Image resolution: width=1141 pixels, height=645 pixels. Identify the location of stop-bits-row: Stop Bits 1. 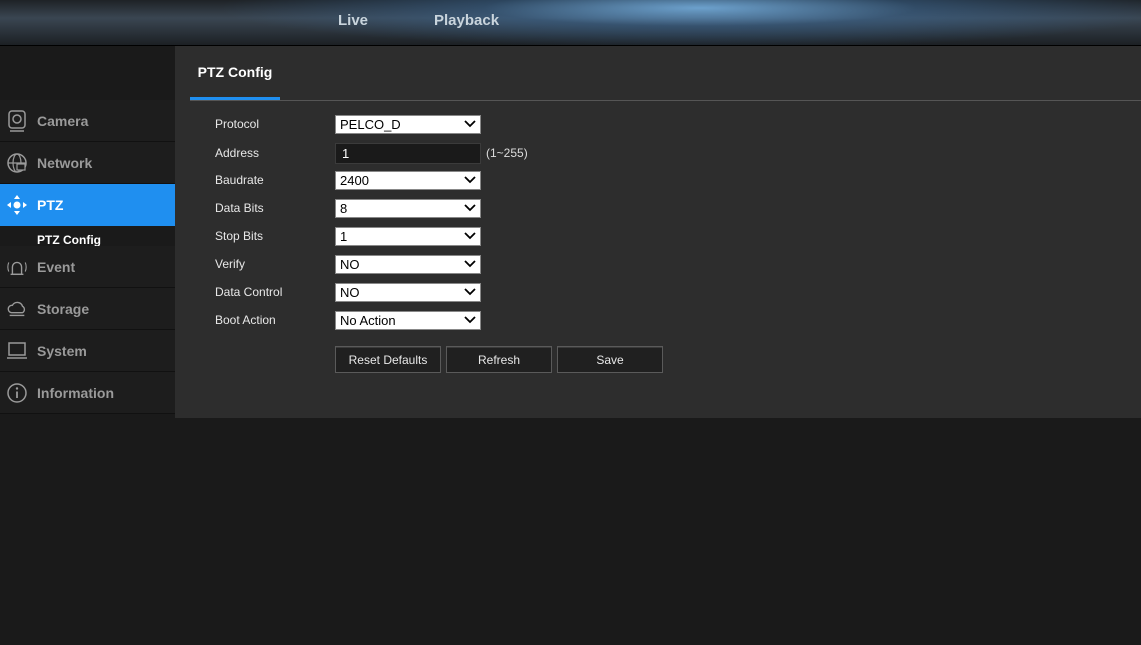
(348, 236).